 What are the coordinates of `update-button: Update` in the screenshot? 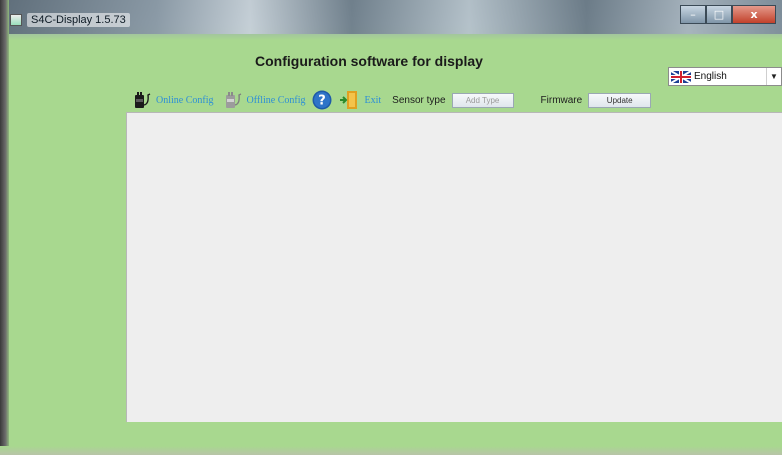 It's located at (620, 100).